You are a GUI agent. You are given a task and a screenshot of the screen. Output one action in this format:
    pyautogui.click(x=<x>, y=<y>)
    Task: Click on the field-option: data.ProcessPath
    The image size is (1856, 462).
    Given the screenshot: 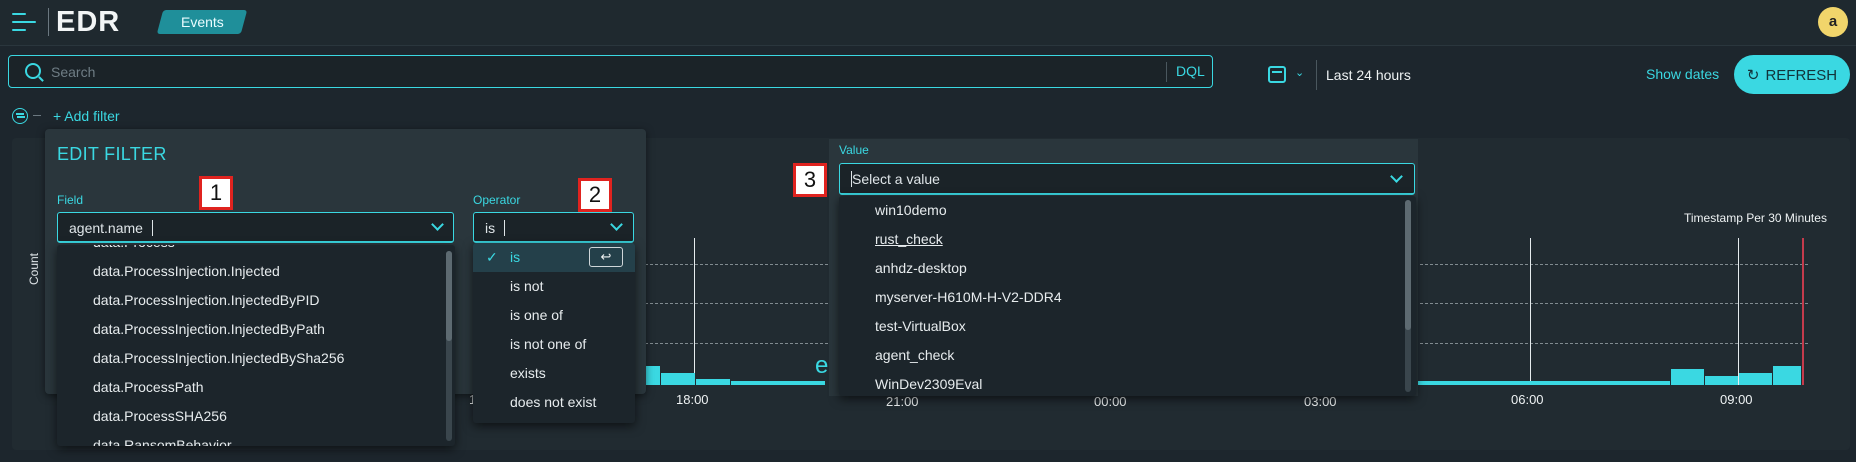 What is the action you would take?
    pyautogui.click(x=256, y=387)
    